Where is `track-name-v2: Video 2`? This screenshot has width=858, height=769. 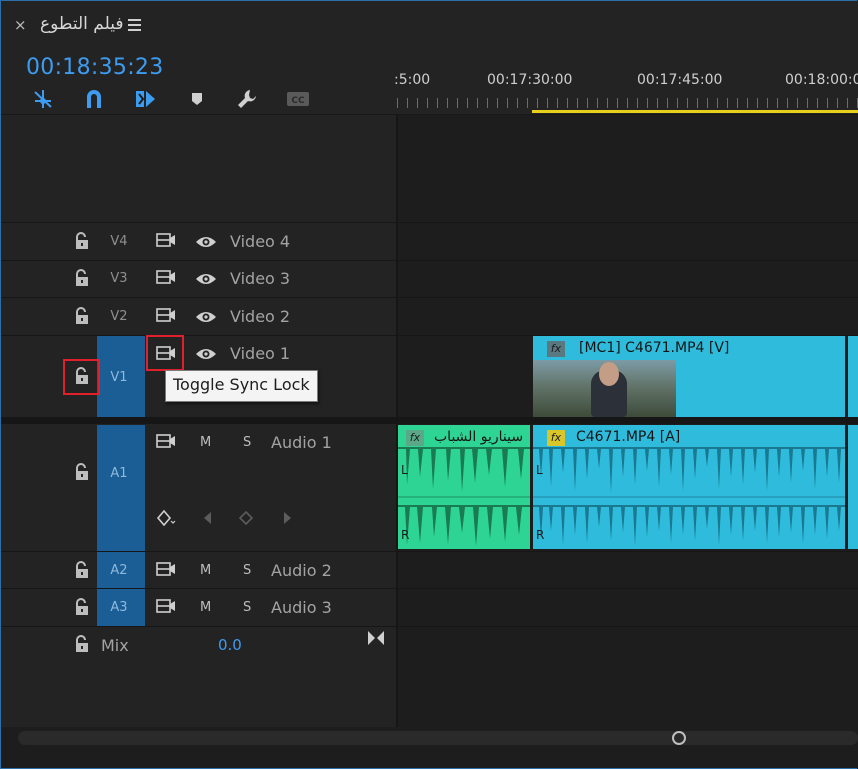
track-name-v2: Video 2 is located at coordinates (260, 316).